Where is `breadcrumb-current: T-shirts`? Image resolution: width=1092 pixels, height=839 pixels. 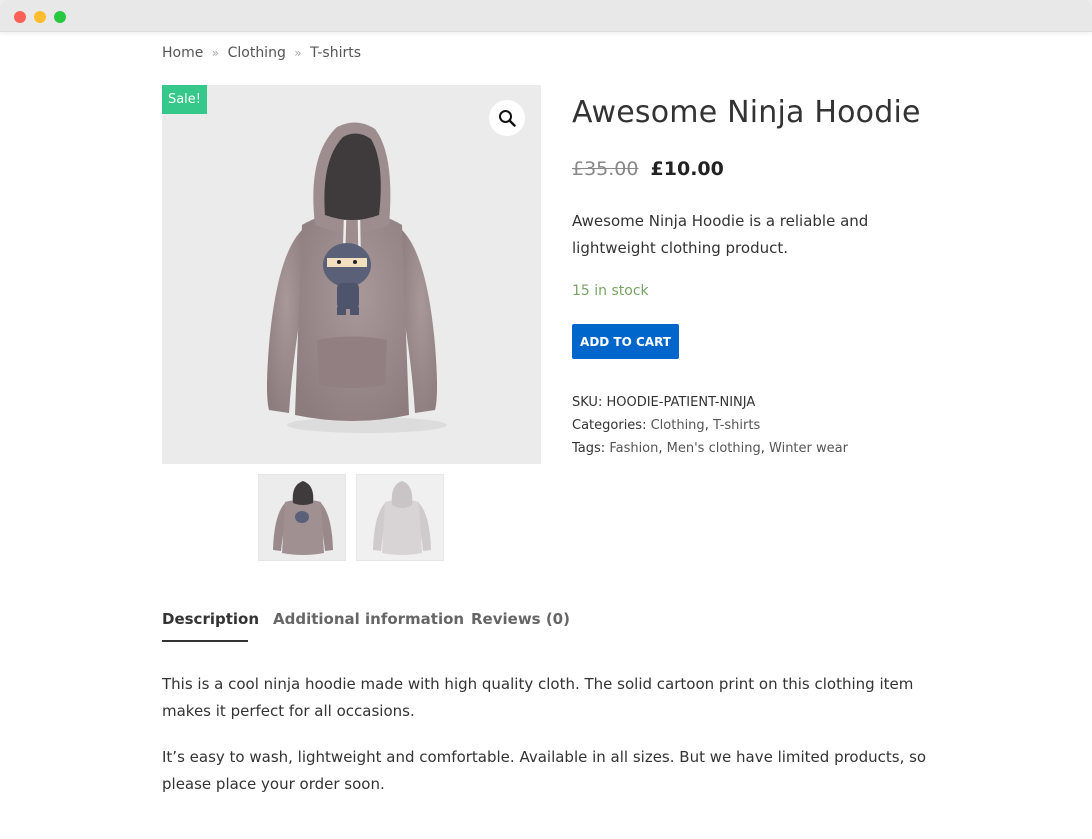 breadcrumb-current: T-shirts is located at coordinates (336, 53).